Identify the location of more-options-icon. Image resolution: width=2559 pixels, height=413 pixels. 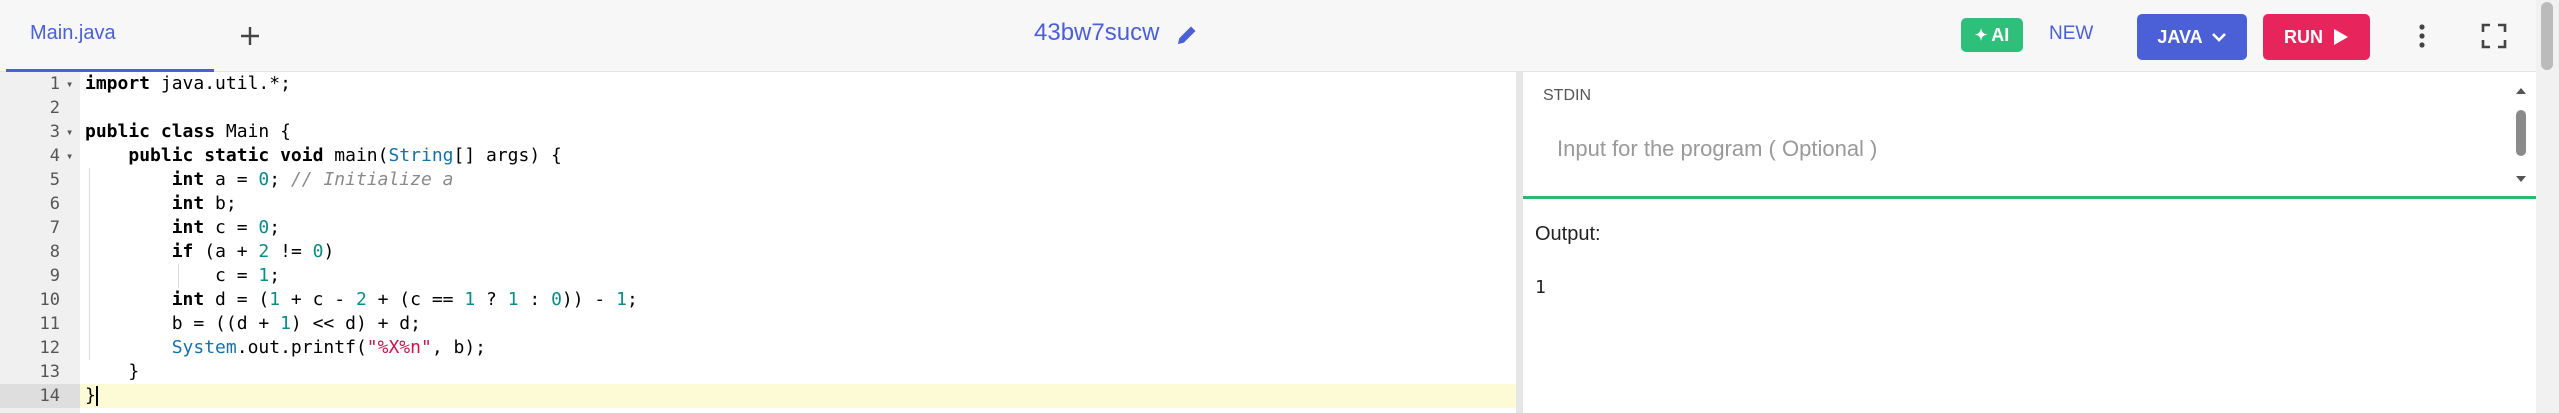
(2422, 36).